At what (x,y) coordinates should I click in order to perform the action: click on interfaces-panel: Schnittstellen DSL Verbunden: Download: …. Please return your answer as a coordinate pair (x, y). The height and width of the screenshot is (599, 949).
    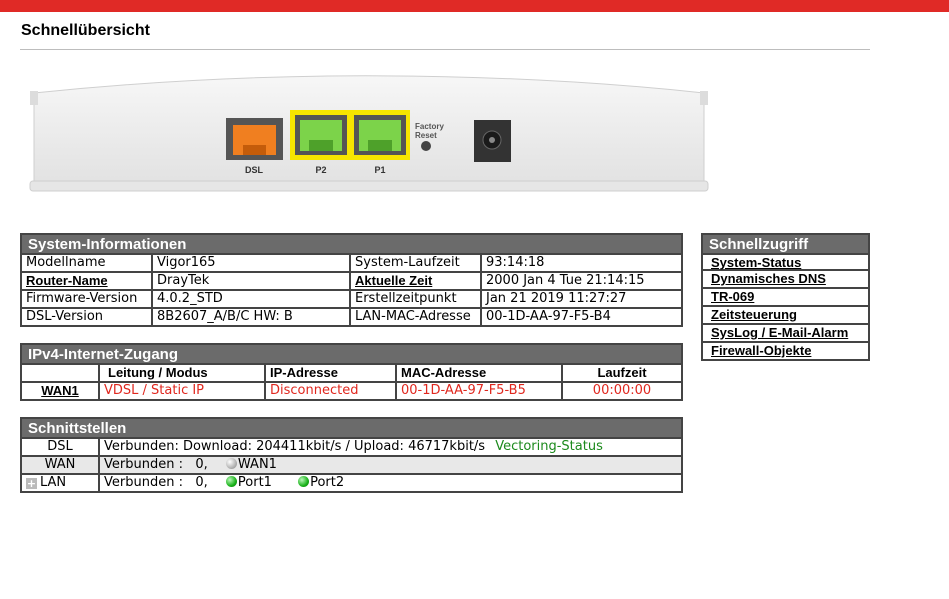
    Looking at the image, I should click on (351, 455).